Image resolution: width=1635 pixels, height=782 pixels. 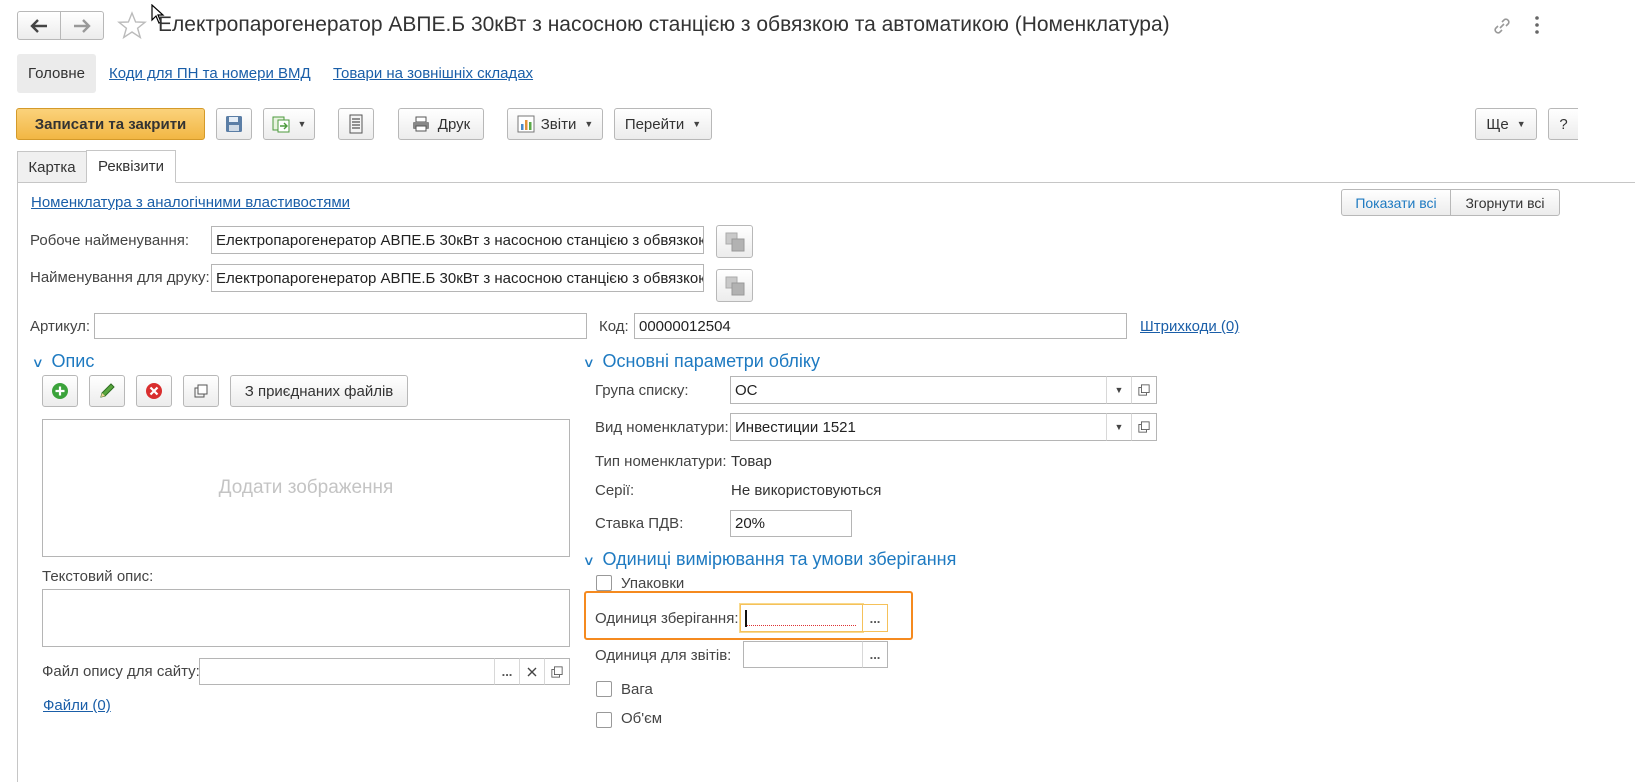 What do you see at coordinates (1189, 326) in the screenshot?
I see `barcodes-link: Штрихкоди (0)` at bounding box center [1189, 326].